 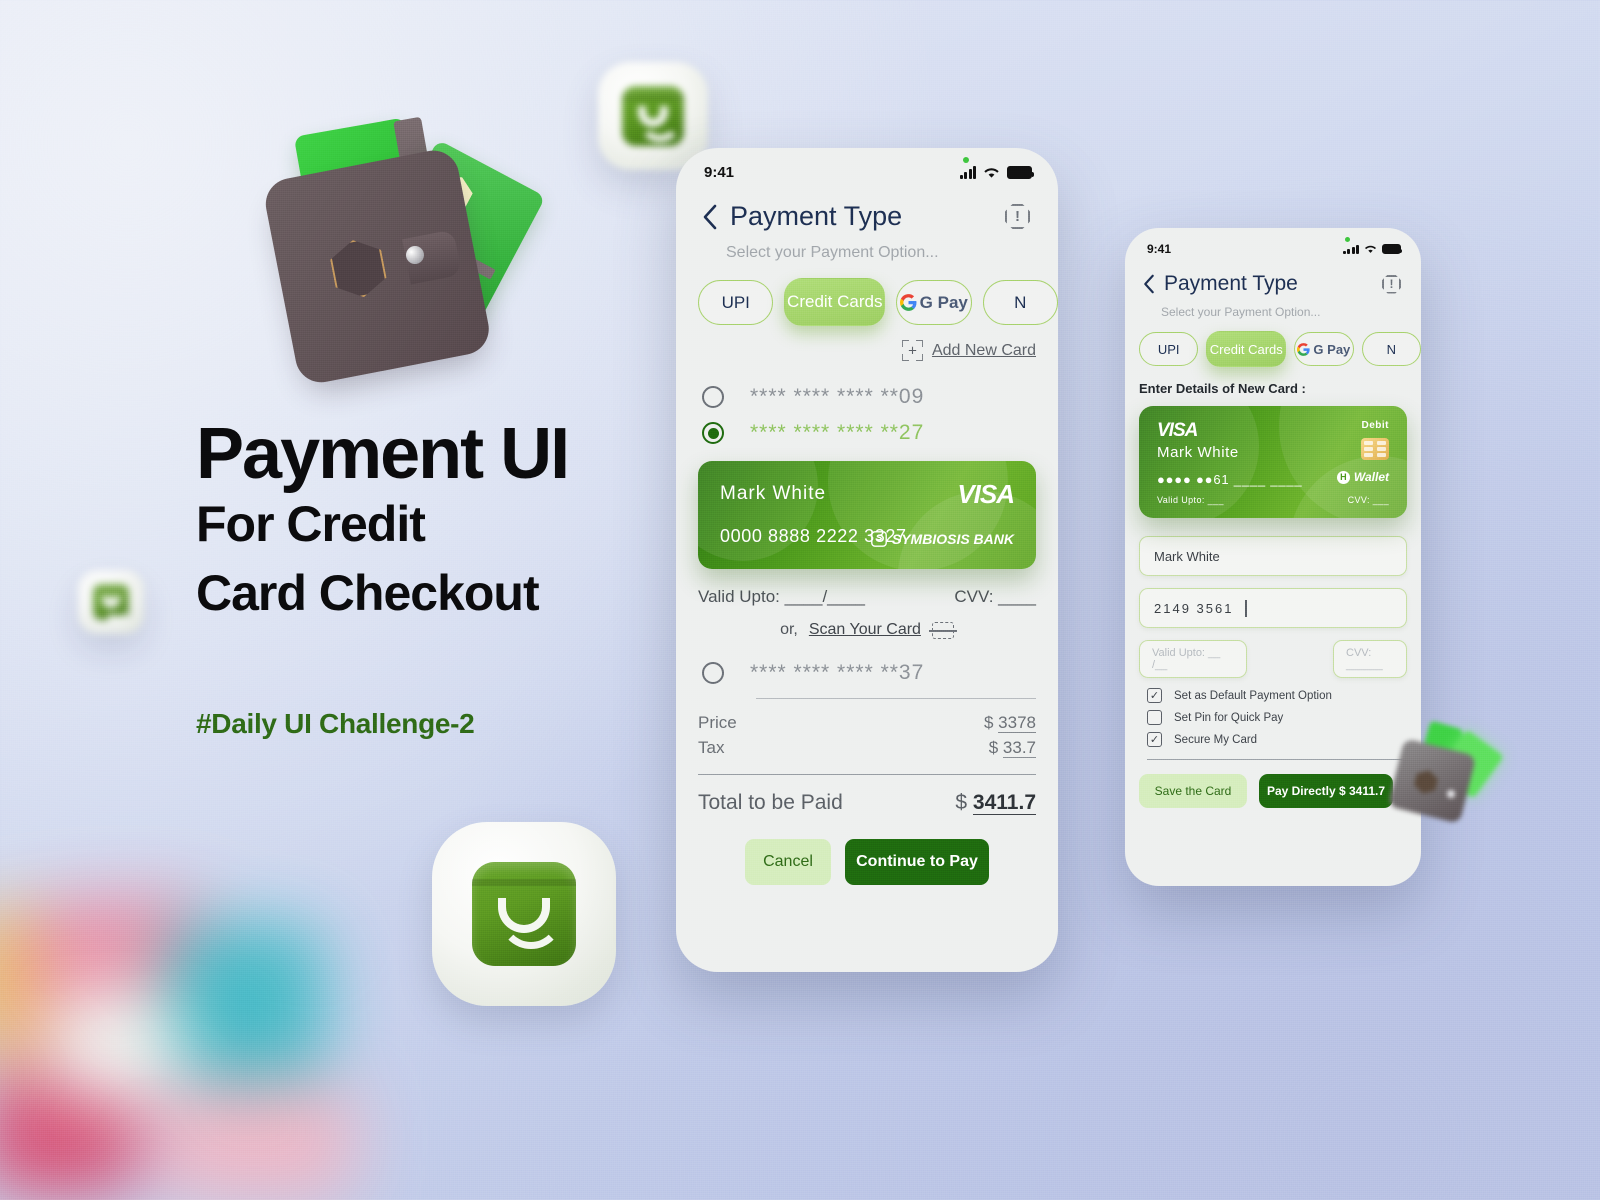 I want to click on pill-gpay-2: G Pay, so click(x=1324, y=349).